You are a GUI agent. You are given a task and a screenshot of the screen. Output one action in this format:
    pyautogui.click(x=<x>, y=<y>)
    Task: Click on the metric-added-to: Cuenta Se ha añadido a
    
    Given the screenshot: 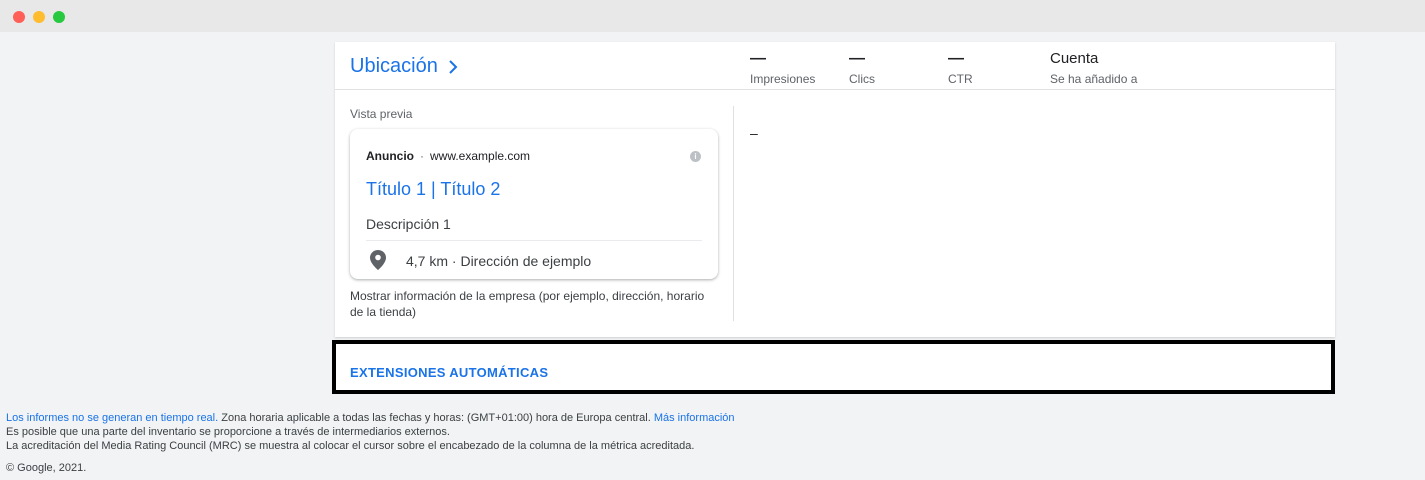 What is the action you would take?
    pyautogui.click(x=1093, y=68)
    